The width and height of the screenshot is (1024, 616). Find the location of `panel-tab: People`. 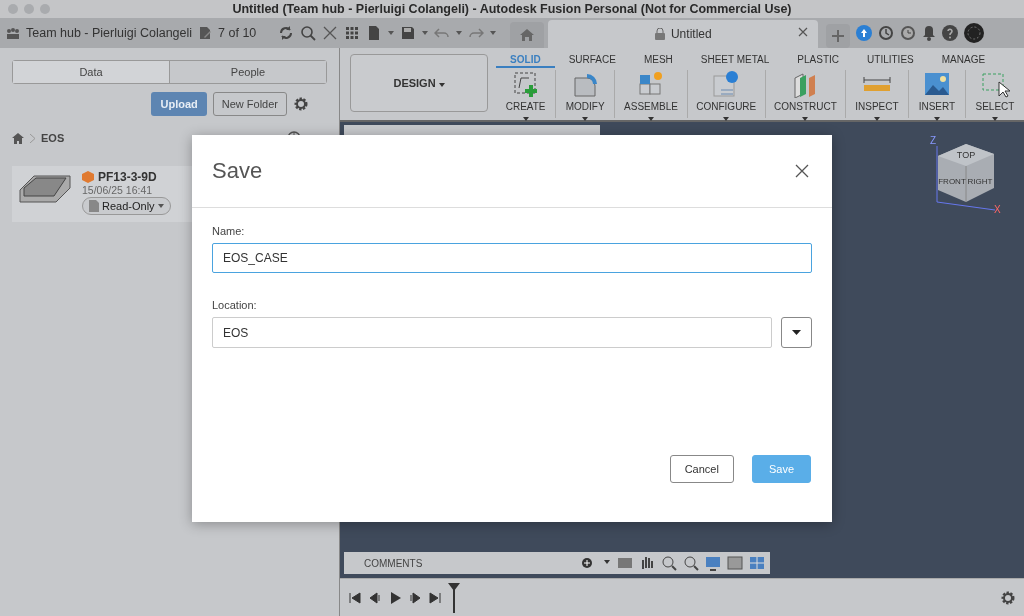

panel-tab: People is located at coordinates (247, 72).